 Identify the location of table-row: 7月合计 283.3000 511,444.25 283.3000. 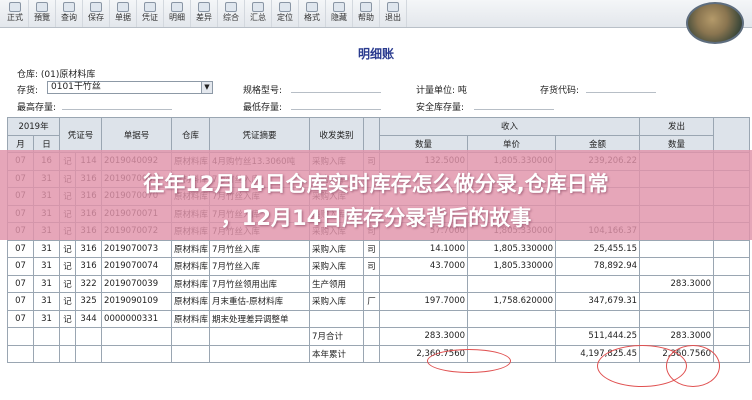
(379, 336).